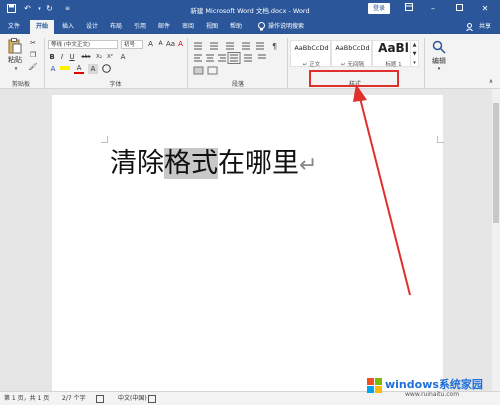 This screenshot has width=500, height=405. Describe the element at coordinates (137, 163) in the screenshot. I see `text-before: 清除` at that location.